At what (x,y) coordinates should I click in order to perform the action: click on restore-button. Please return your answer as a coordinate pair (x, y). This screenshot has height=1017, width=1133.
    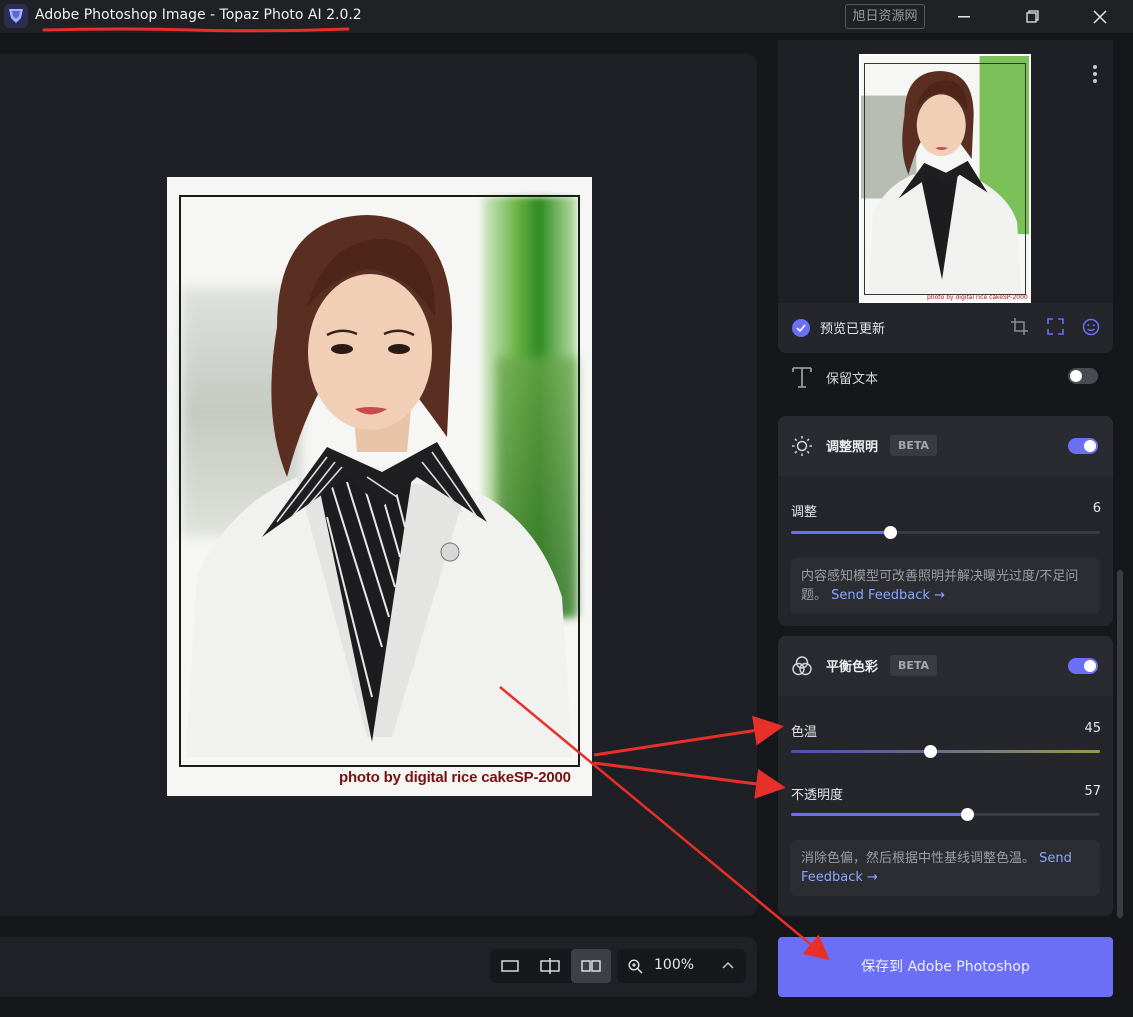
    Looking at the image, I should click on (1032, 16).